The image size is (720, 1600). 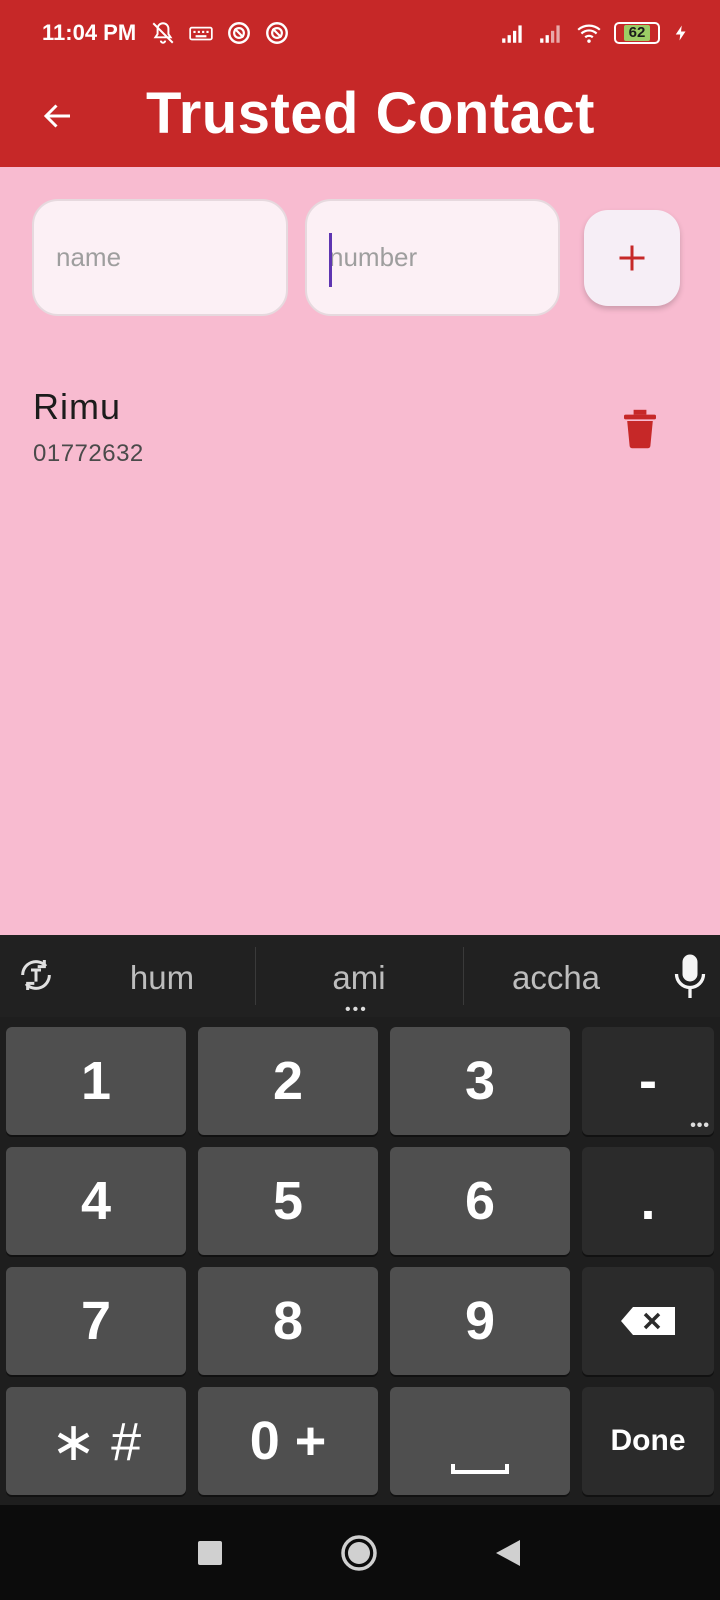 I want to click on add-contact-button, so click(x=632, y=258).